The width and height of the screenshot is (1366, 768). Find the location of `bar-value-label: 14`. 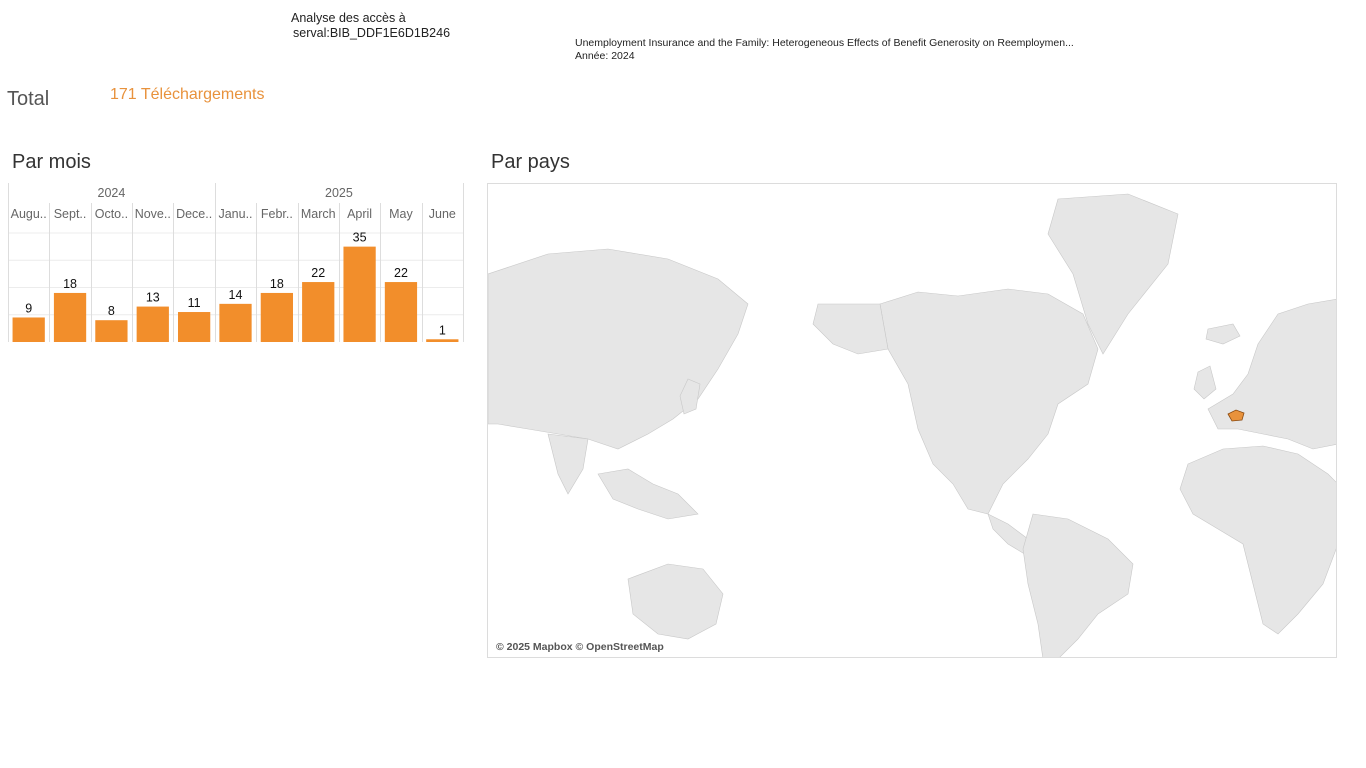

bar-value-label: 14 is located at coordinates (236, 295).